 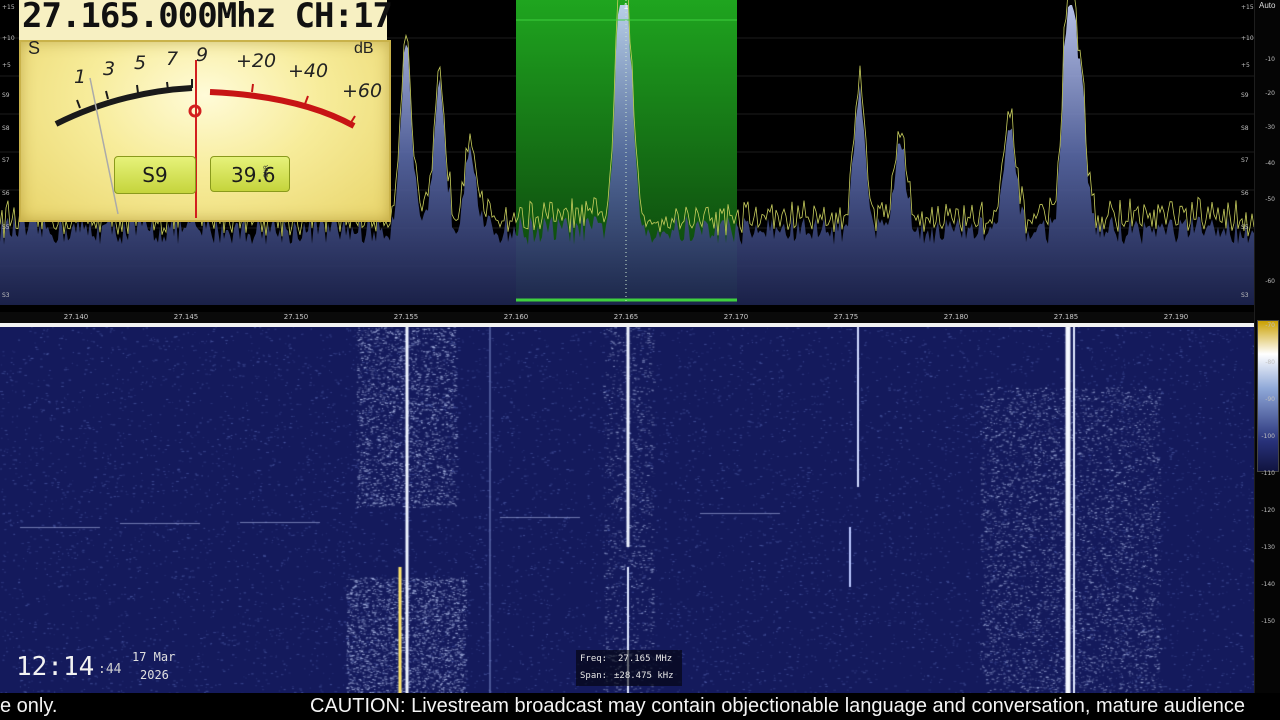 What do you see at coordinates (1270, 59) in the screenshot?
I see `spectrum-db-scale-label: -10` at bounding box center [1270, 59].